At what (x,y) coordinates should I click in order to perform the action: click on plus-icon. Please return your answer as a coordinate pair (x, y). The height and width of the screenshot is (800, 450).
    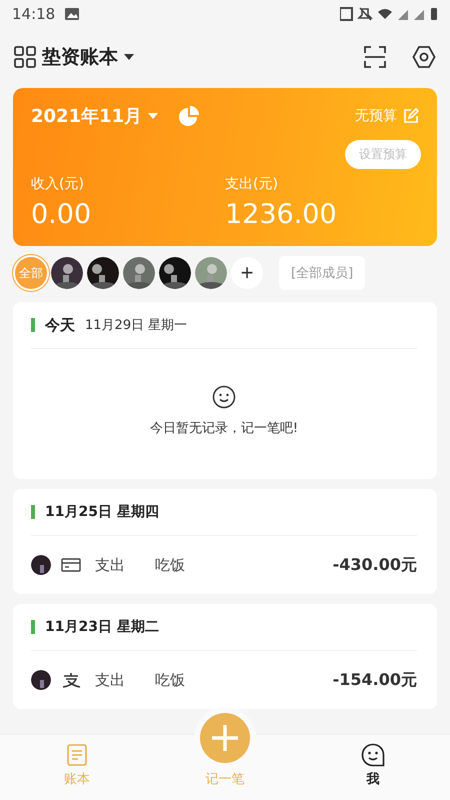
    Looking at the image, I should click on (225, 738).